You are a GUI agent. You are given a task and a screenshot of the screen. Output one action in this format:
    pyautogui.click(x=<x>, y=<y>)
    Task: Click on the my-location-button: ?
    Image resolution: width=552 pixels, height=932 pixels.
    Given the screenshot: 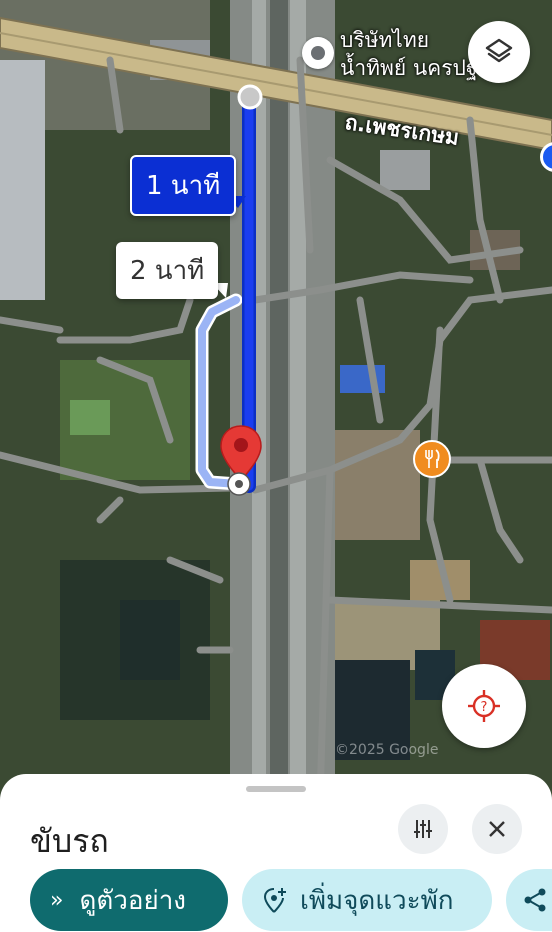 What is the action you would take?
    pyautogui.click(x=484, y=706)
    